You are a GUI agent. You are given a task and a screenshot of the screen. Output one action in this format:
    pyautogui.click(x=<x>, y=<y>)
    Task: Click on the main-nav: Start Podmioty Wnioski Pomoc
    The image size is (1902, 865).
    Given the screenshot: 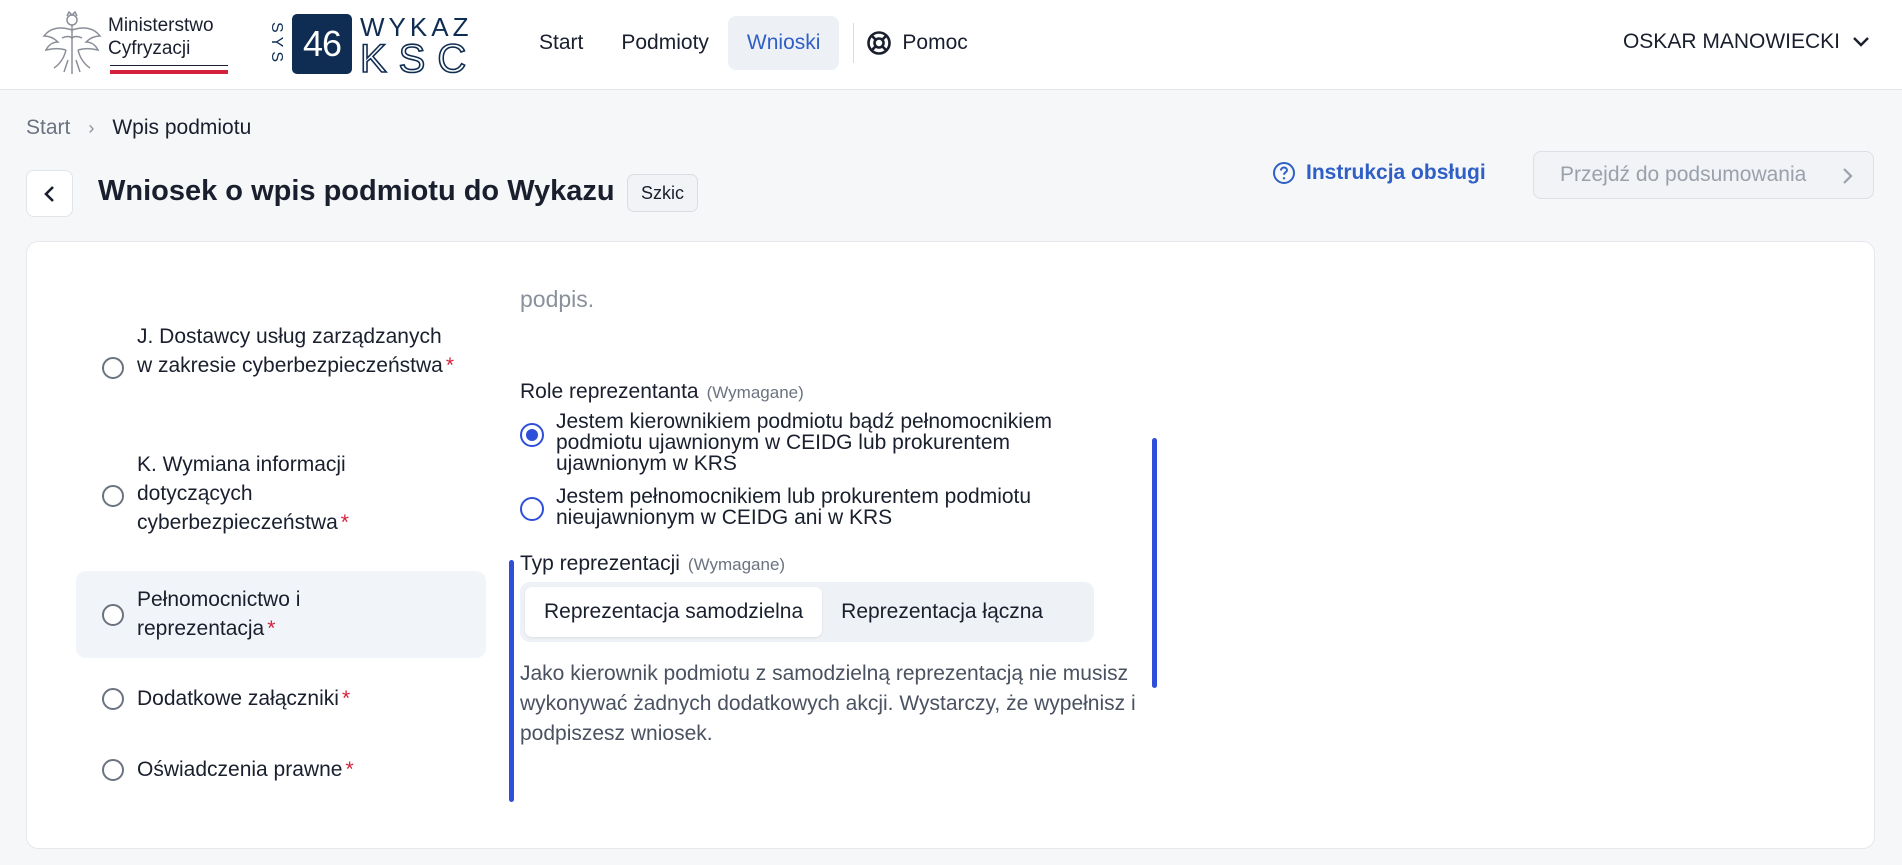 What is the action you would take?
    pyautogui.click(x=753, y=43)
    